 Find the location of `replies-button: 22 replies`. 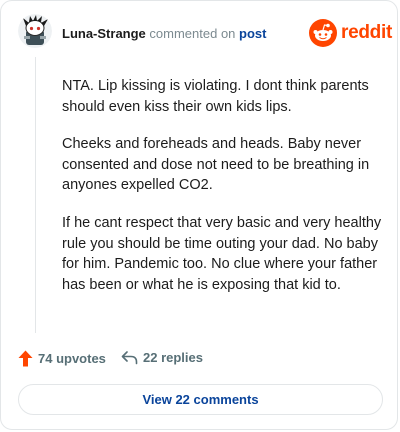

replies-button: 22 replies is located at coordinates (162, 357).